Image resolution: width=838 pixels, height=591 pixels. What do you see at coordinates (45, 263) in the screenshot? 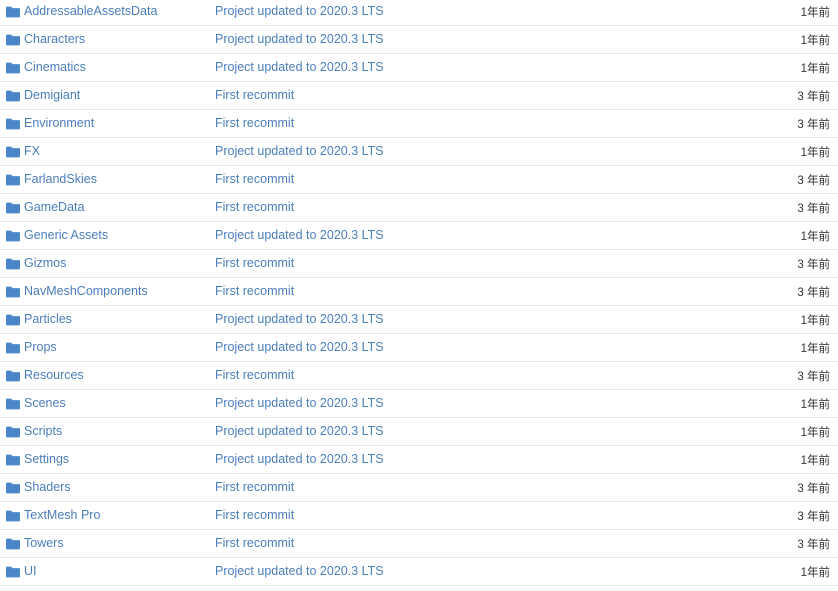
I see `file-name-link: Gizmos` at bounding box center [45, 263].